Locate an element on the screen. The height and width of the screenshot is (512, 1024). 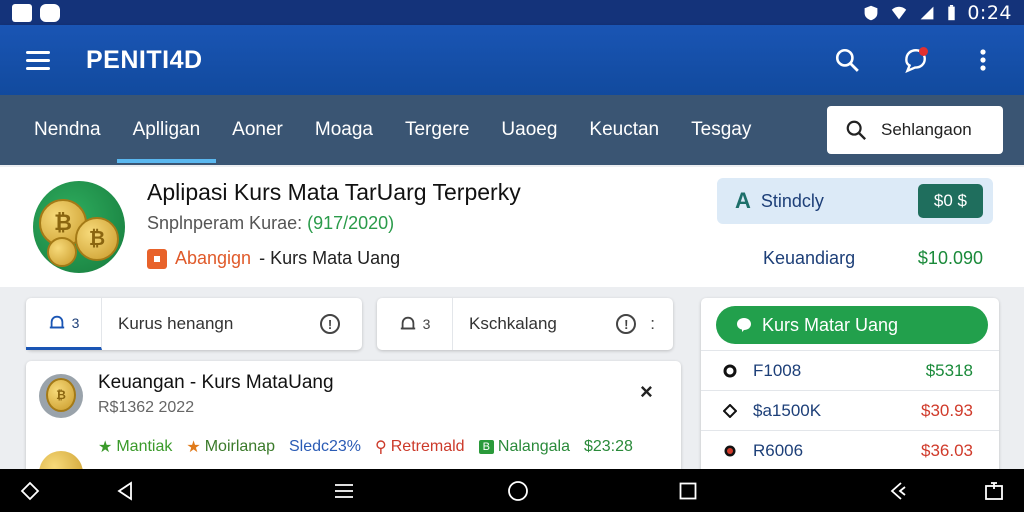
share-icon is located at coordinates (898, 491).